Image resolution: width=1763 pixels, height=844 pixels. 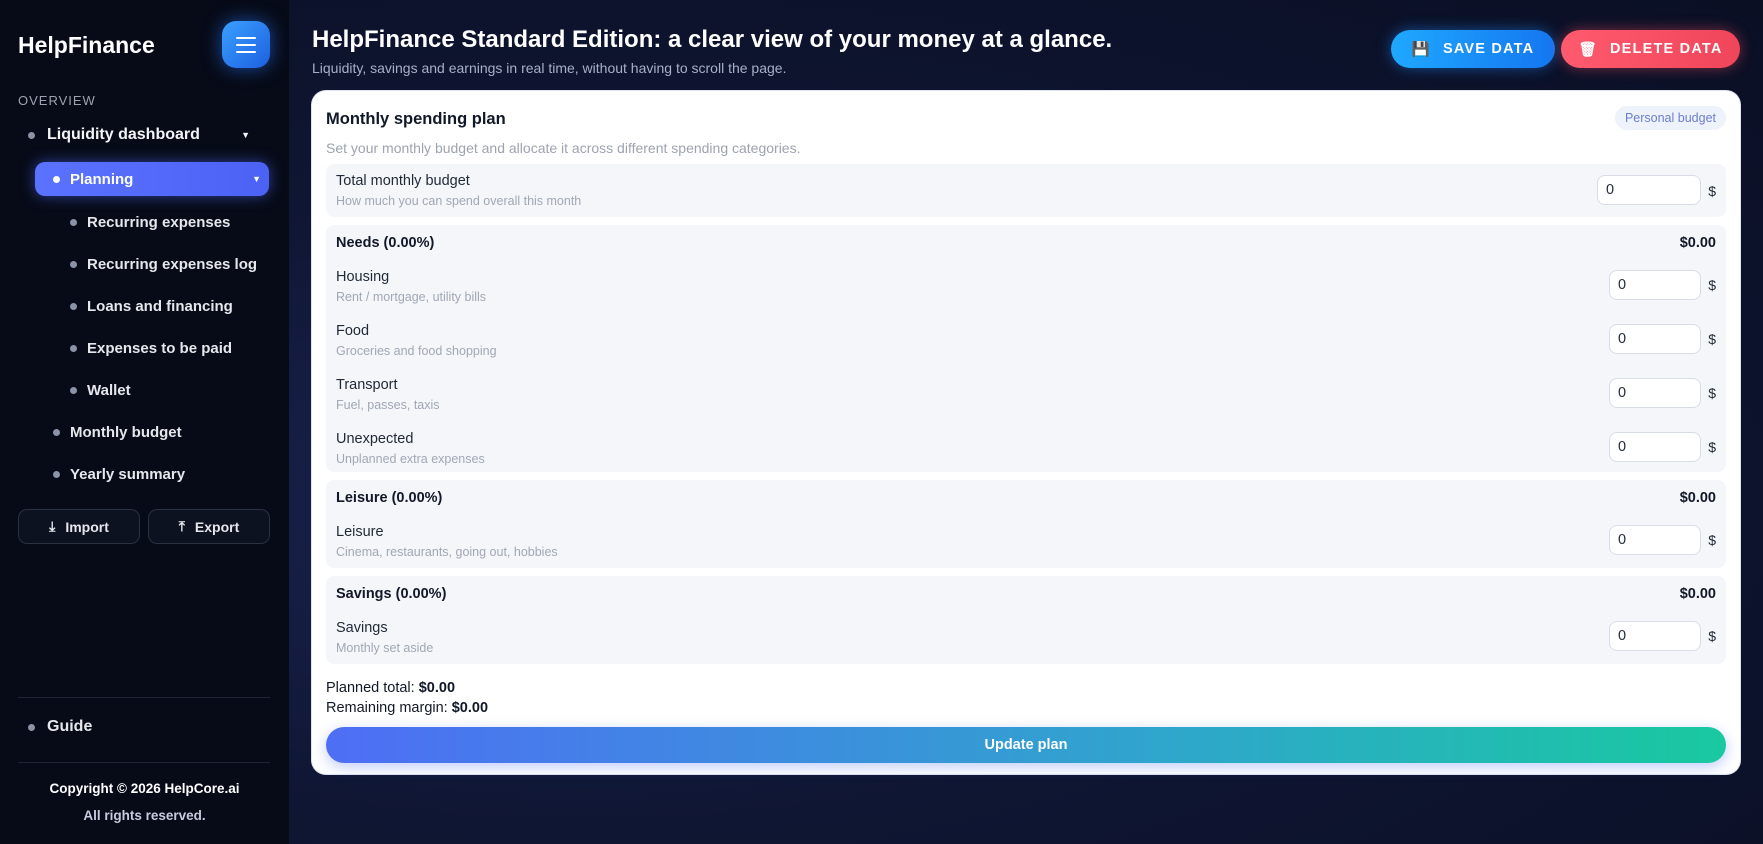 I want to click on savings-input, so click(x=1655, y=636).